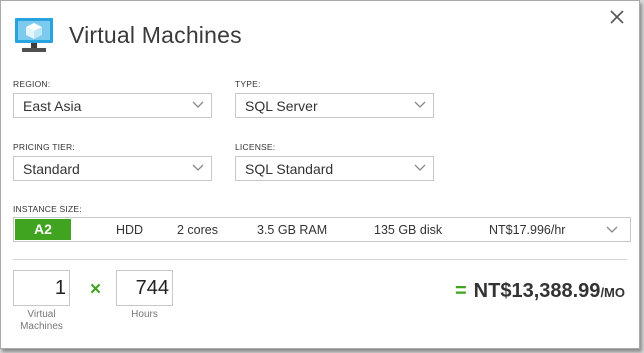 The width and height of the screenshot is (644, 353). I want to click on virtual-machine-icon, so click(34, 35).